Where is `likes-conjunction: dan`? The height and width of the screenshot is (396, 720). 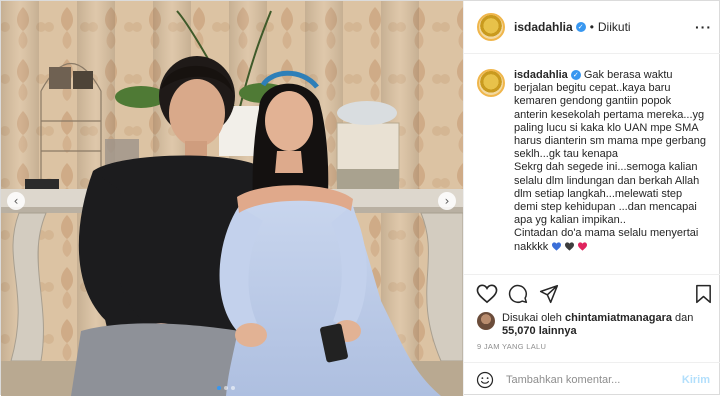 likes-conjunction: dan is located at coordinates (684, 318).